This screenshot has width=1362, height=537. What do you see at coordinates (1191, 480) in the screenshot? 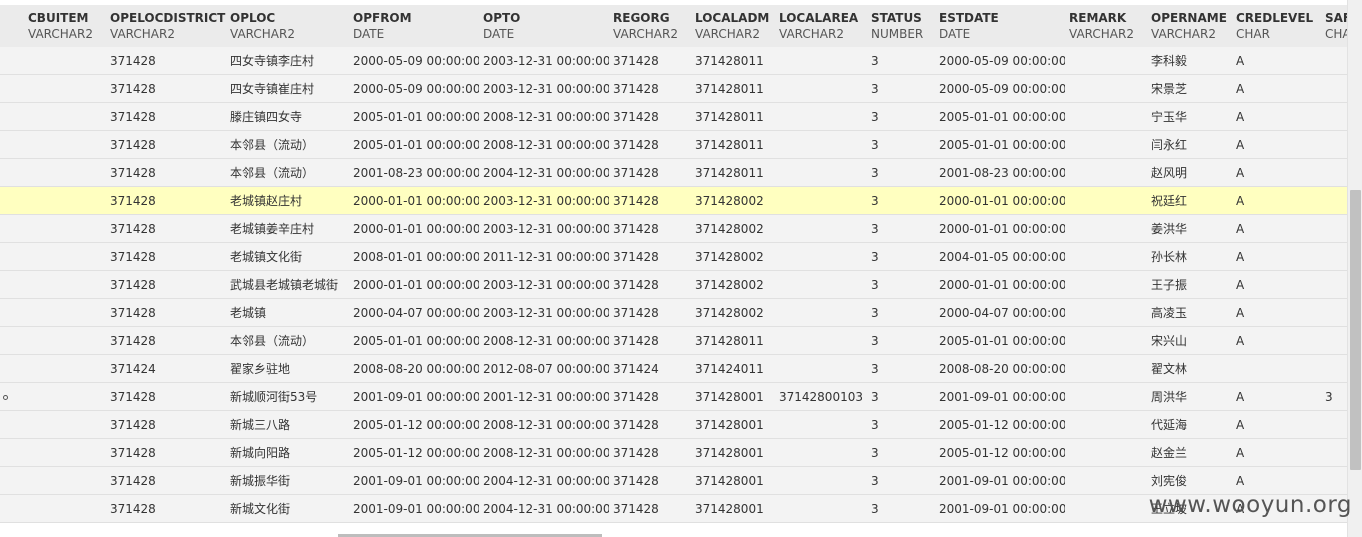
I see `cell-opername: 刘宪俊` at bounding box center [1191, 480].